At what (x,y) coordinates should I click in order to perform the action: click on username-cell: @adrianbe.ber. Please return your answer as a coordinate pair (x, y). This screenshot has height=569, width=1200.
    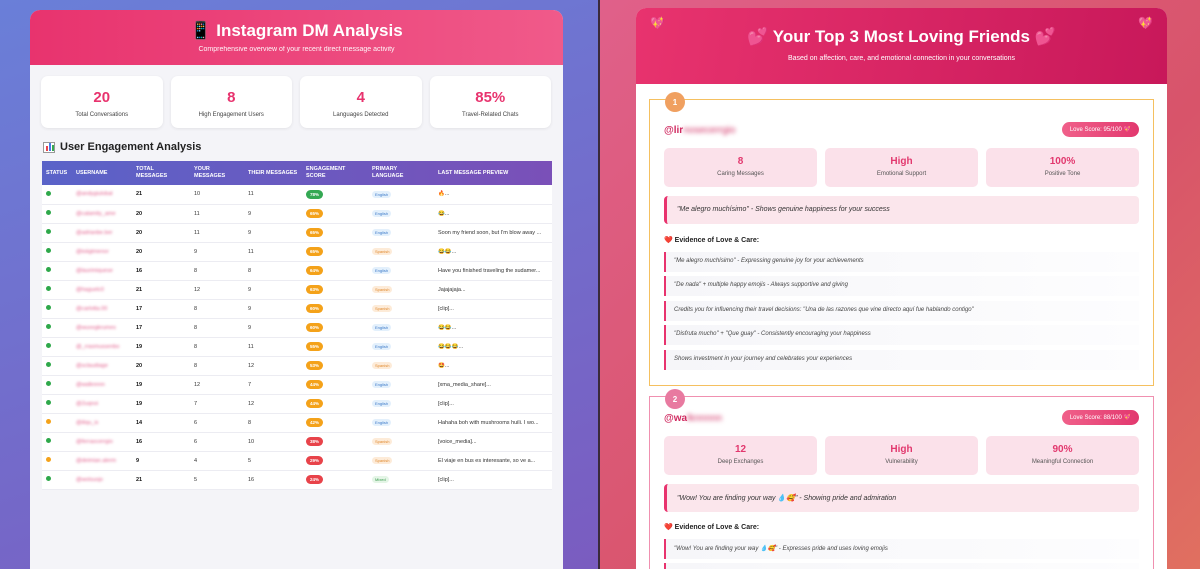
    Looking at the image, I should click on (102, 233).